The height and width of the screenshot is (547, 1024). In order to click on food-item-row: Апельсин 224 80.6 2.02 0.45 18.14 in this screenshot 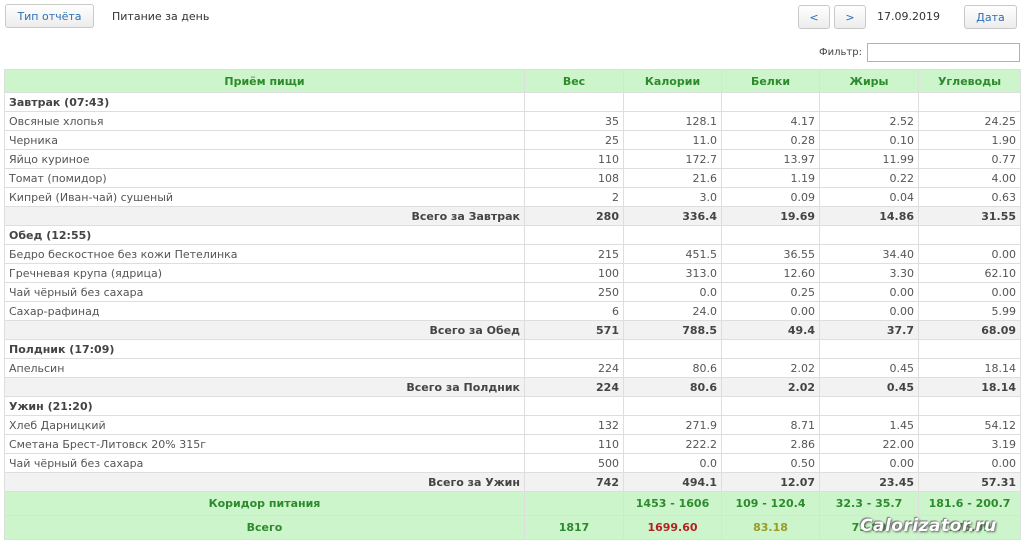, I will do `click(512, 368)`.